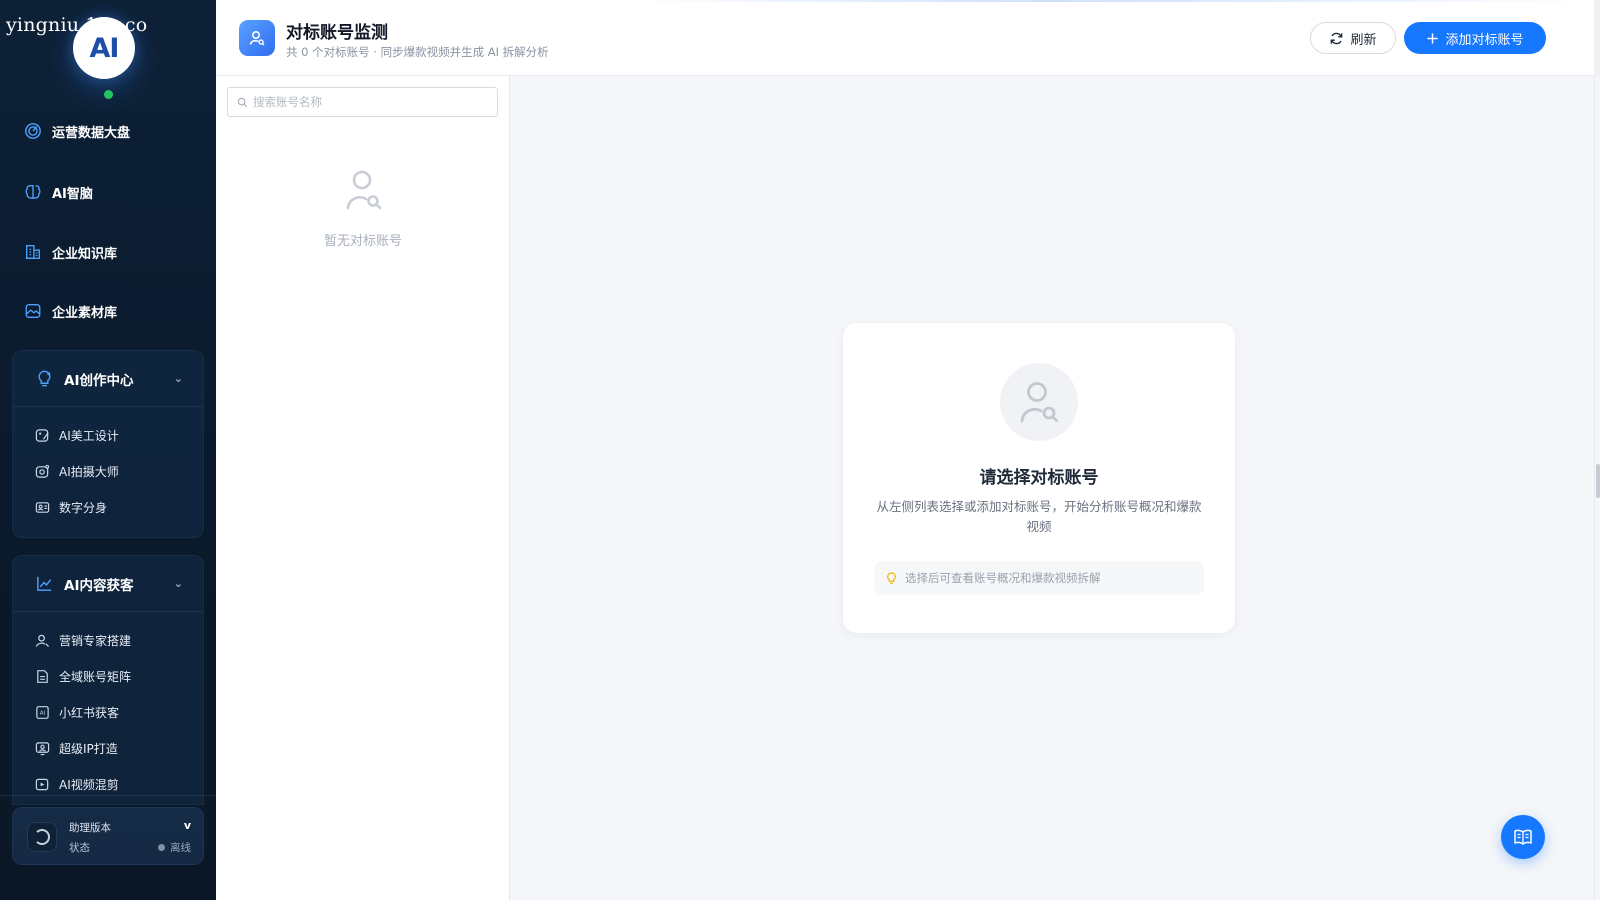 This screenshot has width=1600, height=900. What do you see at coordinates (44, 378) in the screenshot?
I see `bulb-icon` at bounding box center [44, 378].